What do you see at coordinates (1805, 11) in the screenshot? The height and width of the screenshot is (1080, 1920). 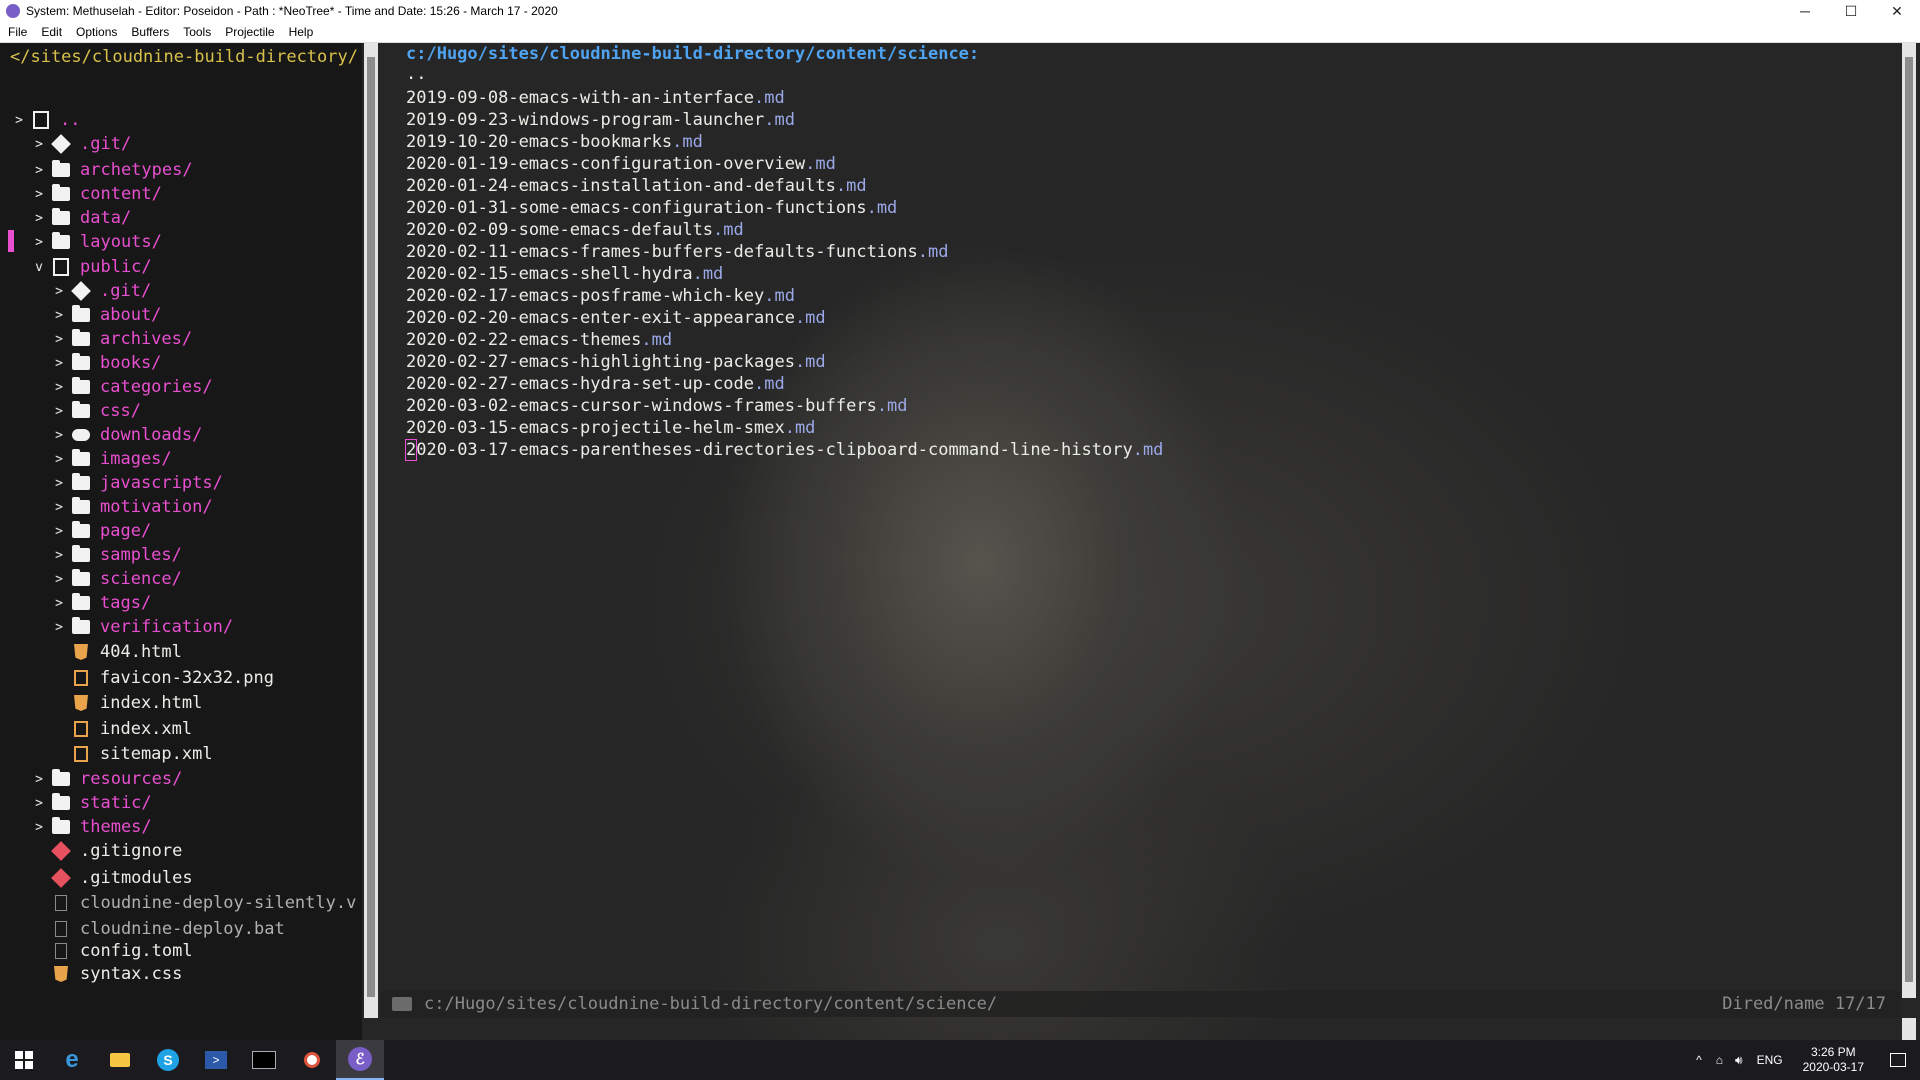 I see `minimize-button: ─` at bounding box center [1805, 11].